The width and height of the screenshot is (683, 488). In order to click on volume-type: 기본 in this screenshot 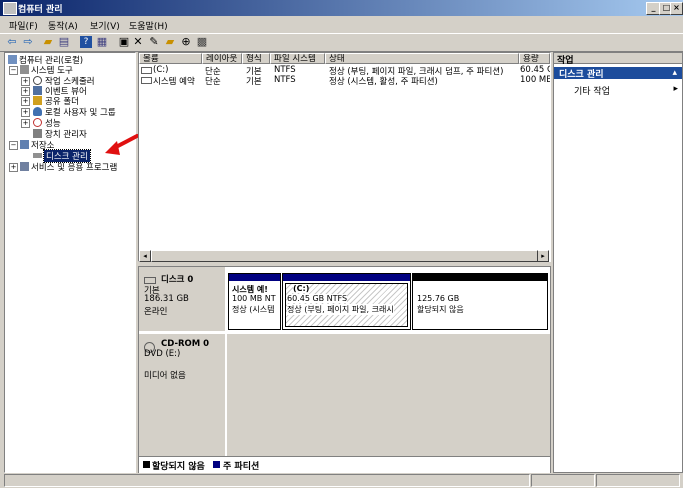, I will do `click(254, 82)`.